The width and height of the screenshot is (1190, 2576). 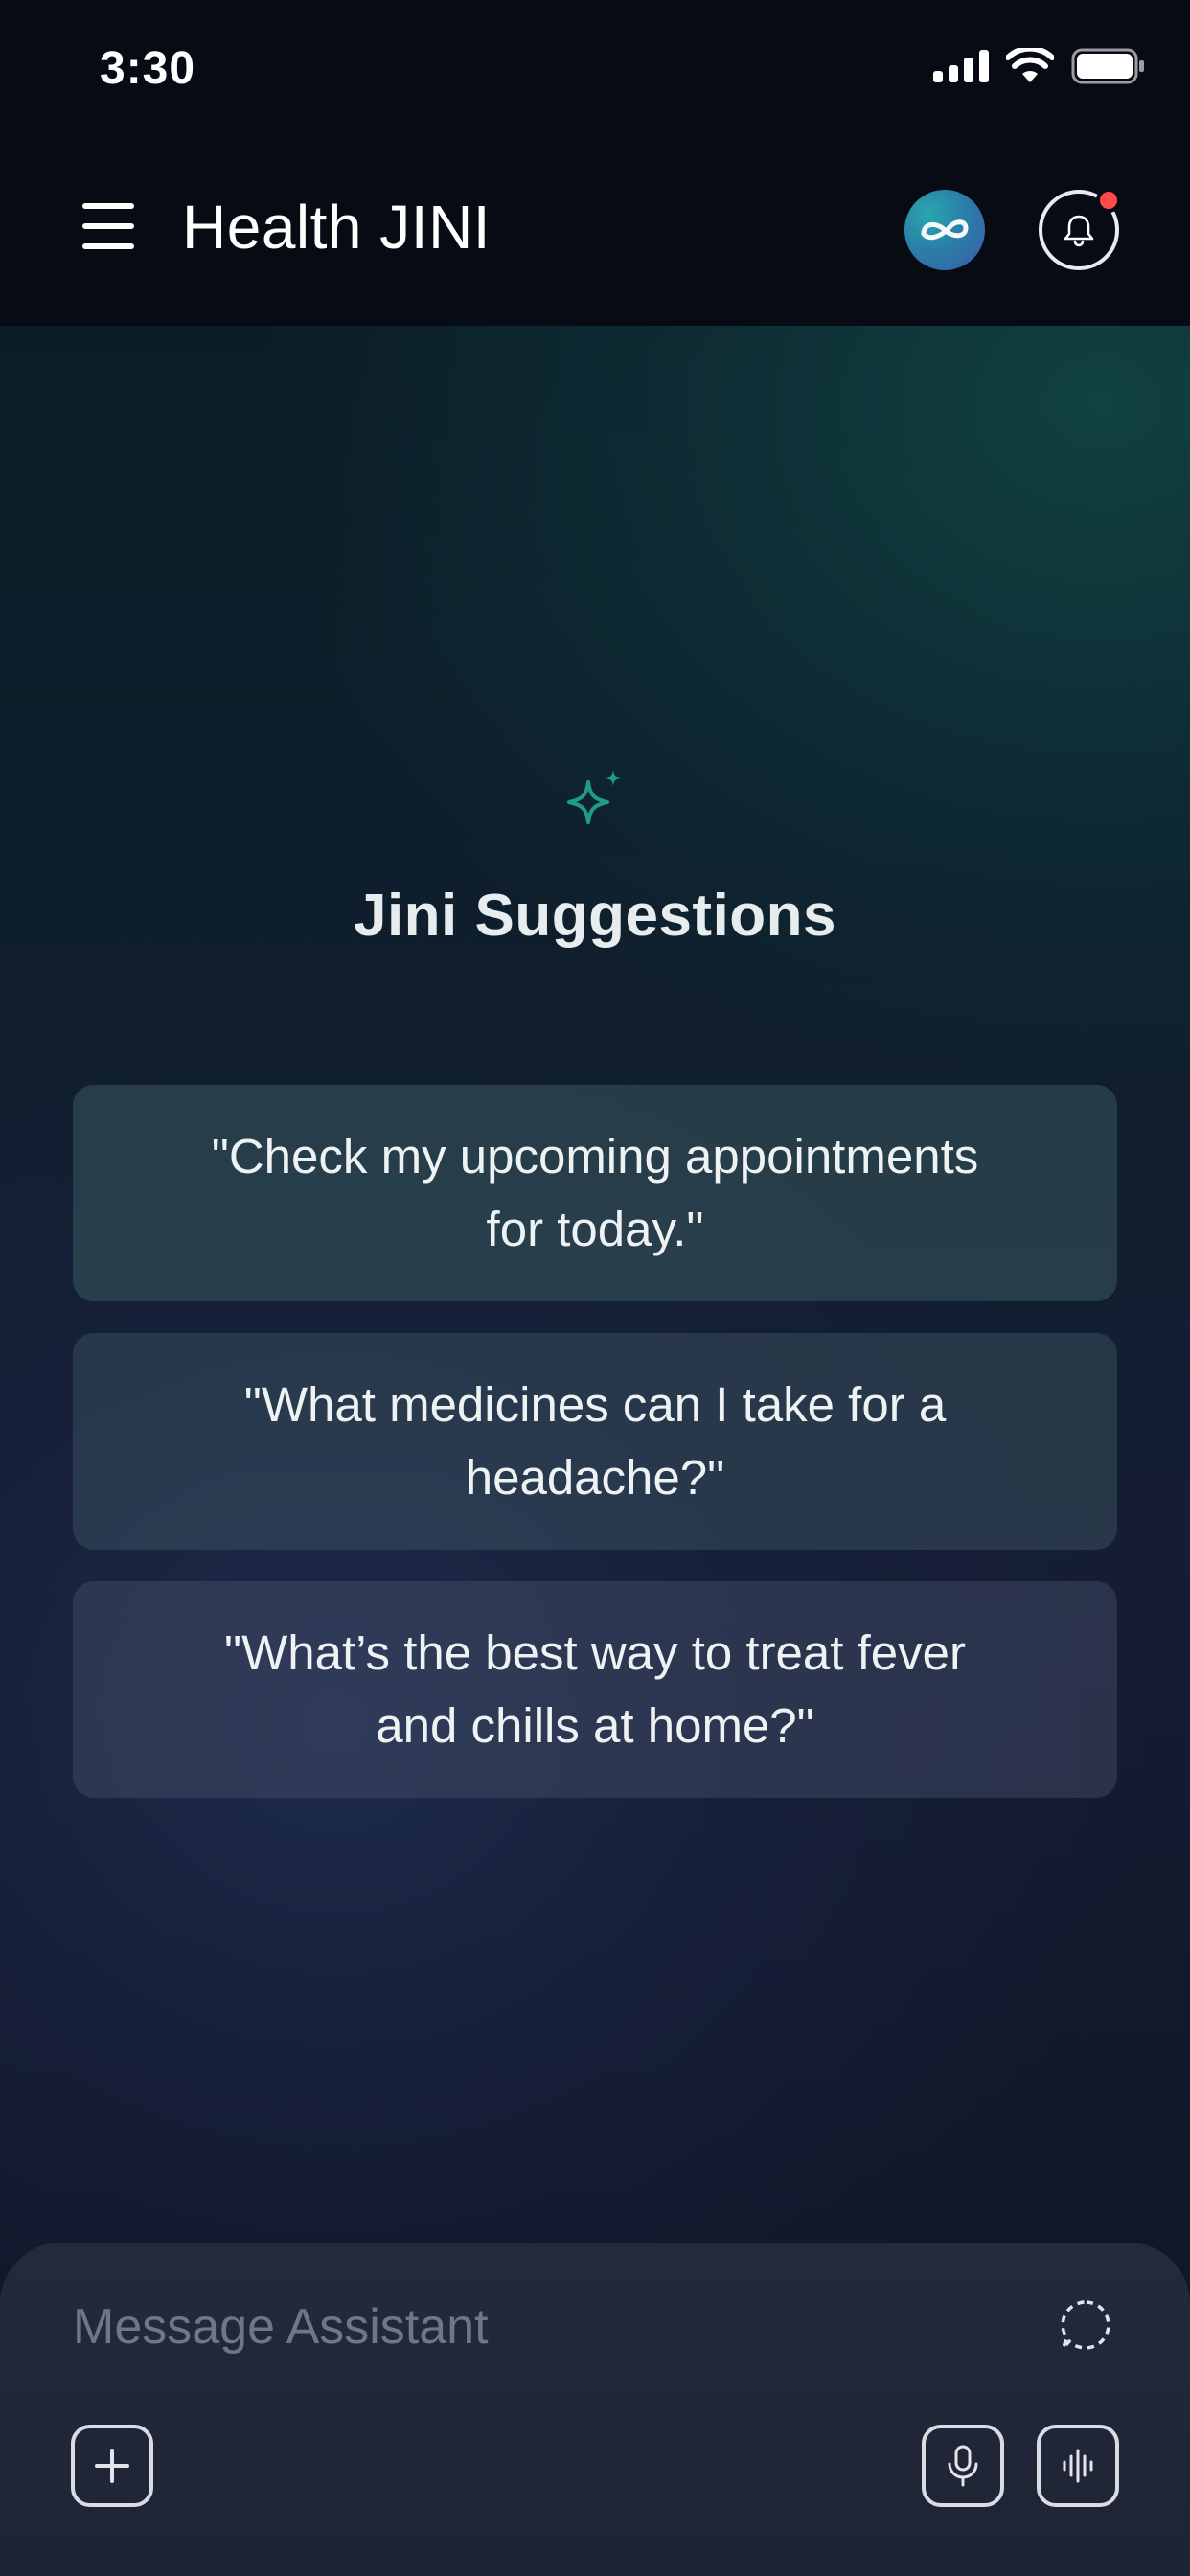 I want to click on message-input, so click(x=504, y=2326).